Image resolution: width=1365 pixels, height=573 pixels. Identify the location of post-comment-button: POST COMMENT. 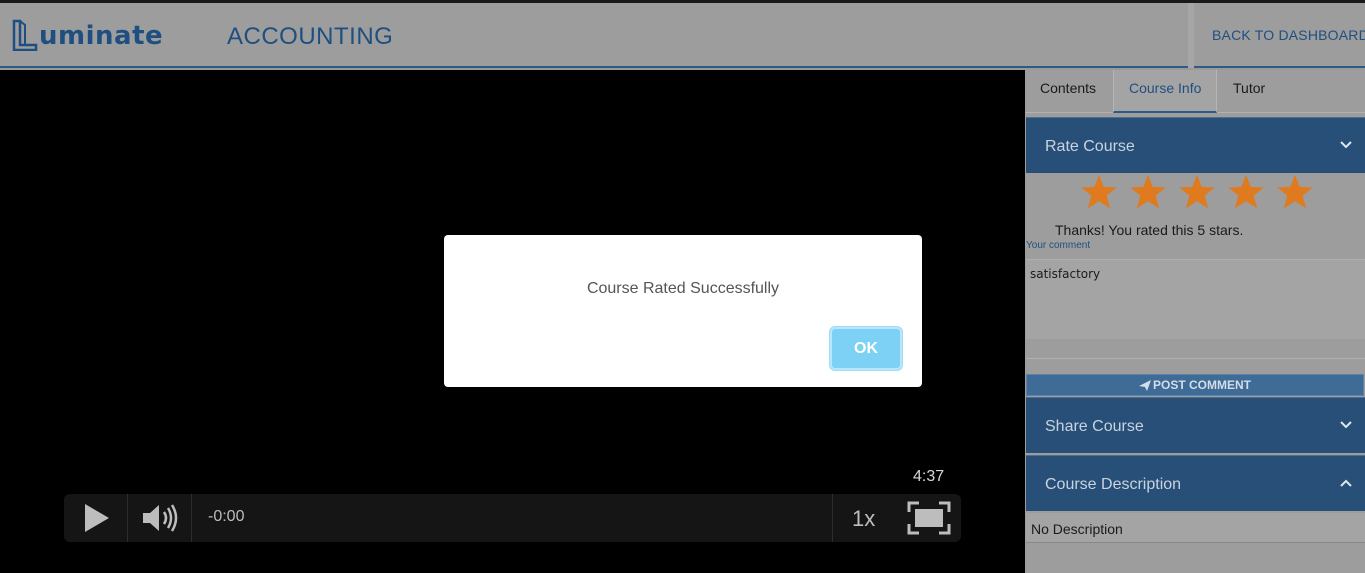
(1195, 385).